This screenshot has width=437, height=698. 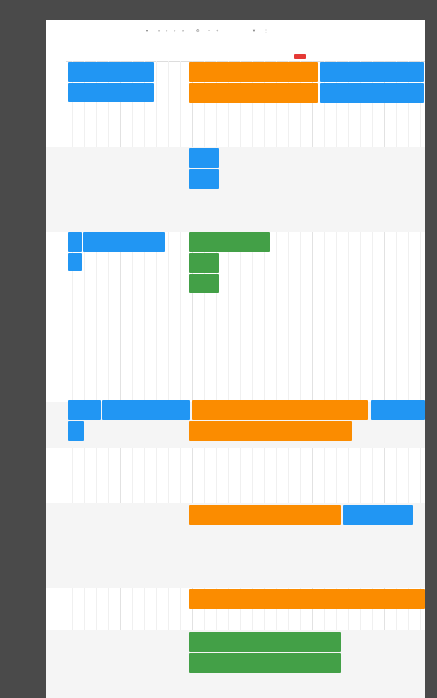 I want to click on next-icon: ›, so click(x=174, y=30).